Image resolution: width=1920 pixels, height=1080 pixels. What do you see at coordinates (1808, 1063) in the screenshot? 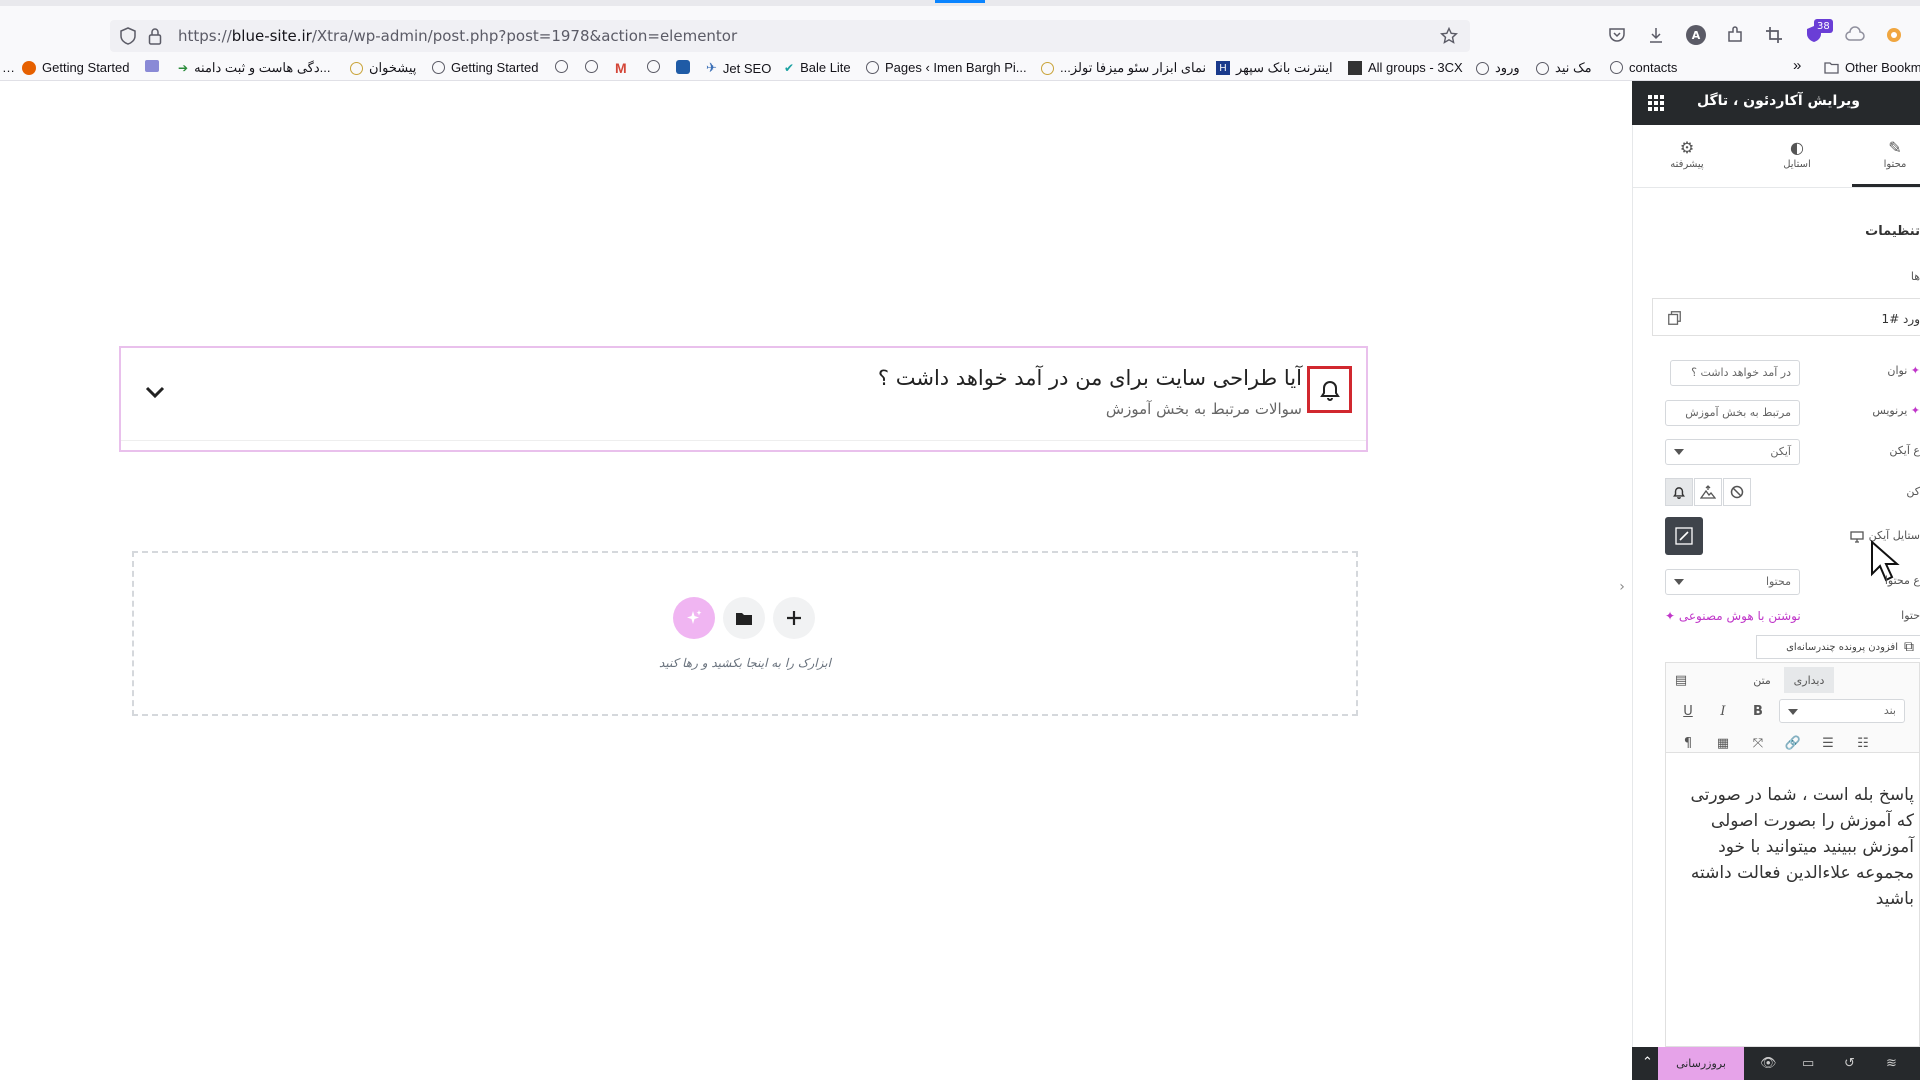
I see `responsive-mode-icon: ▭` at bounding box center [1808, 1063].